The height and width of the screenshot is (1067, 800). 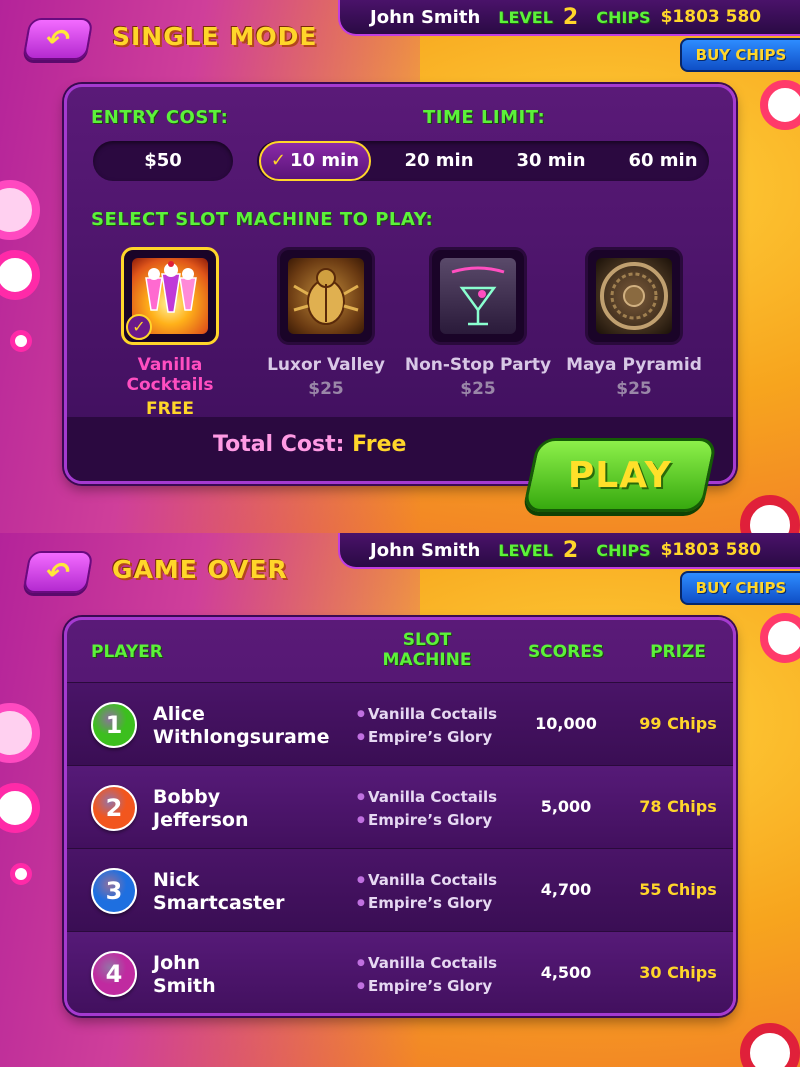 I want to click on results-table-header: PLAYER SLOT MACHINE SCORES PRIZE, so click(x=400, y=651).